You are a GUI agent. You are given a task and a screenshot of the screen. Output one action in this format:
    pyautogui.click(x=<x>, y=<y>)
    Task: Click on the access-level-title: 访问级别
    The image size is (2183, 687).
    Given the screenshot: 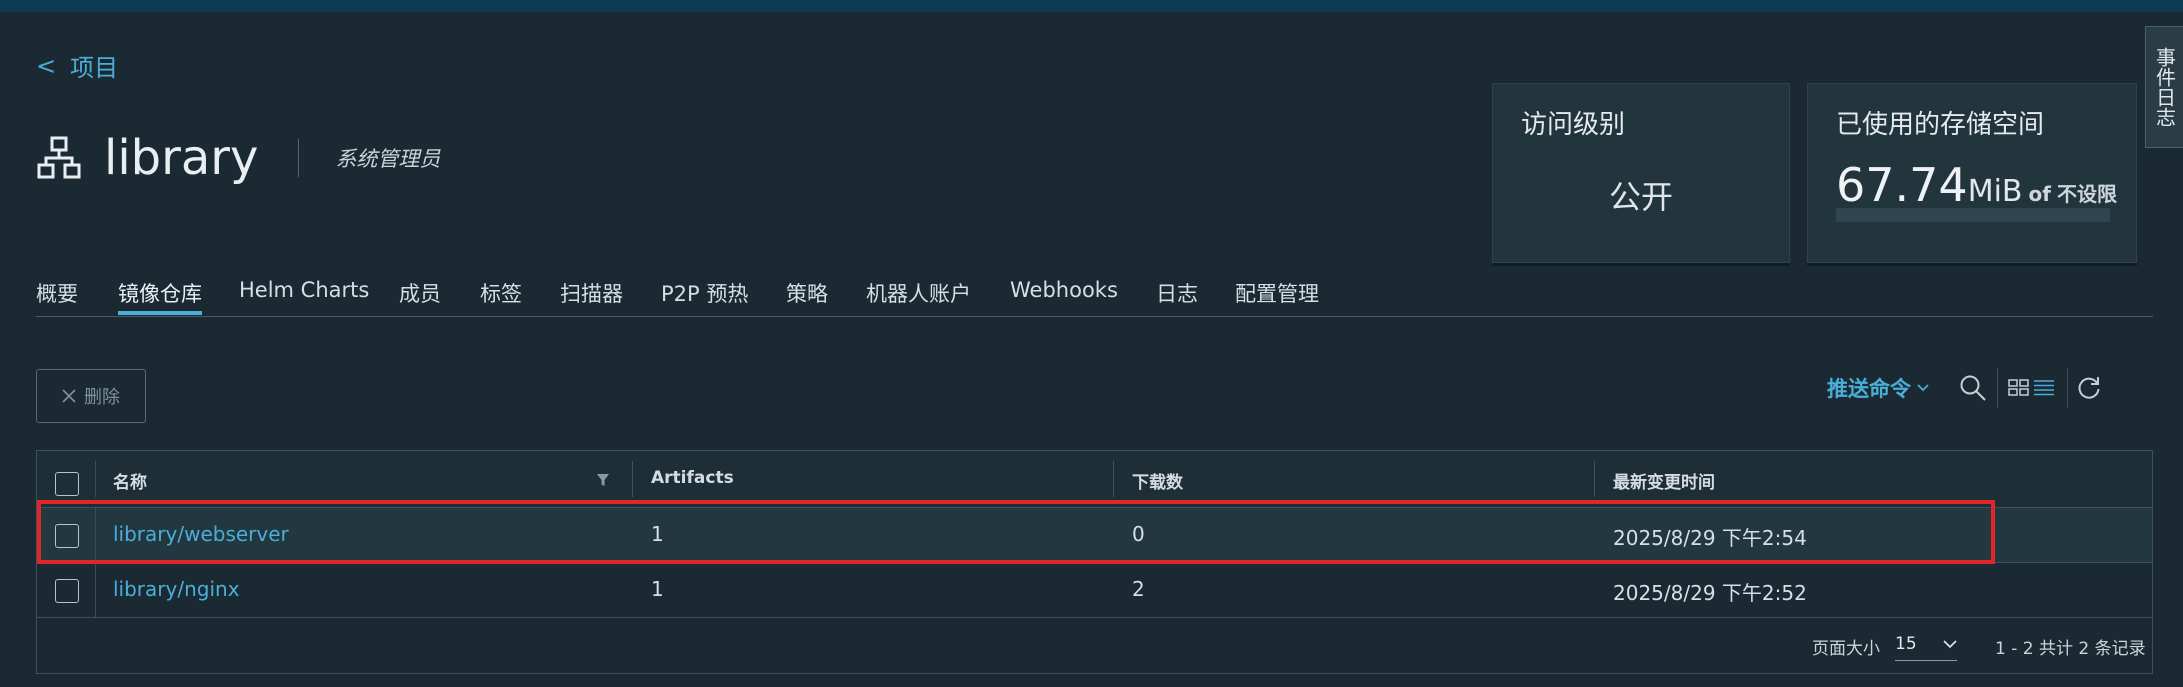 What is the action you would take?
    pyautogui.click(x=1573, y=125)
    